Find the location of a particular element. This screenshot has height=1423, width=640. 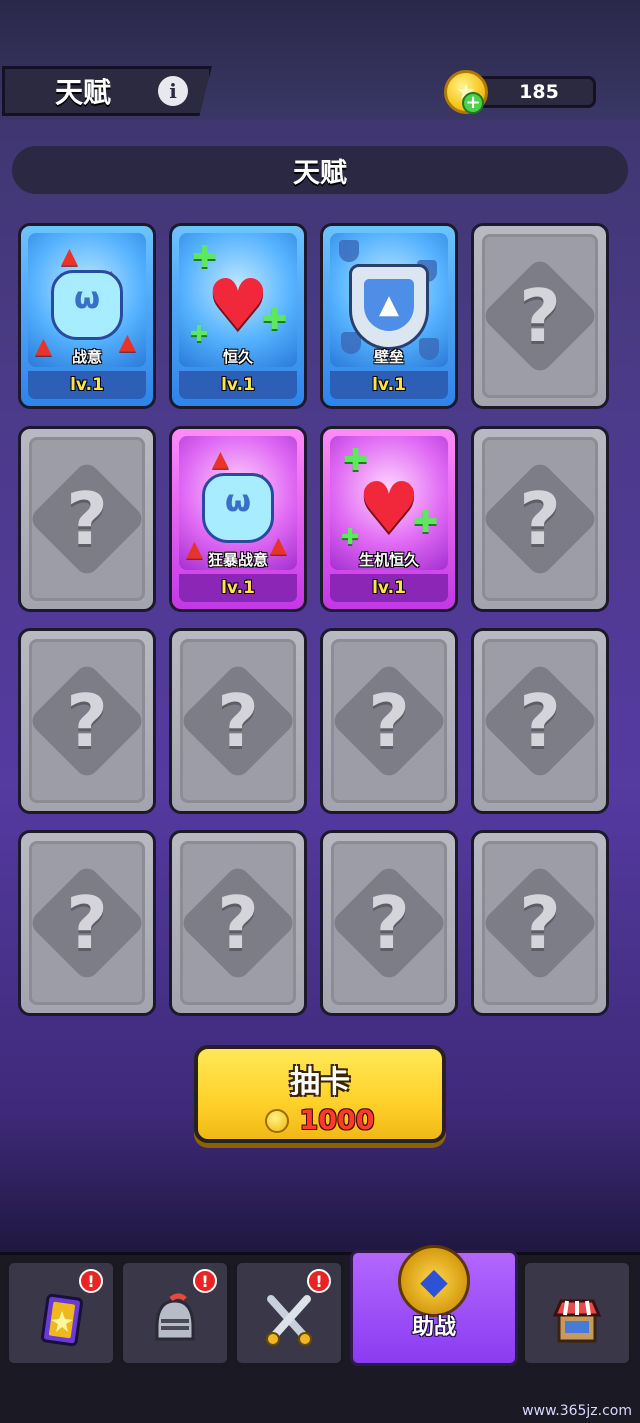

talent-card: ✚ ✚ ✚ ♥ 生机恒久 lv.1 is located at coordinates (389, 519).